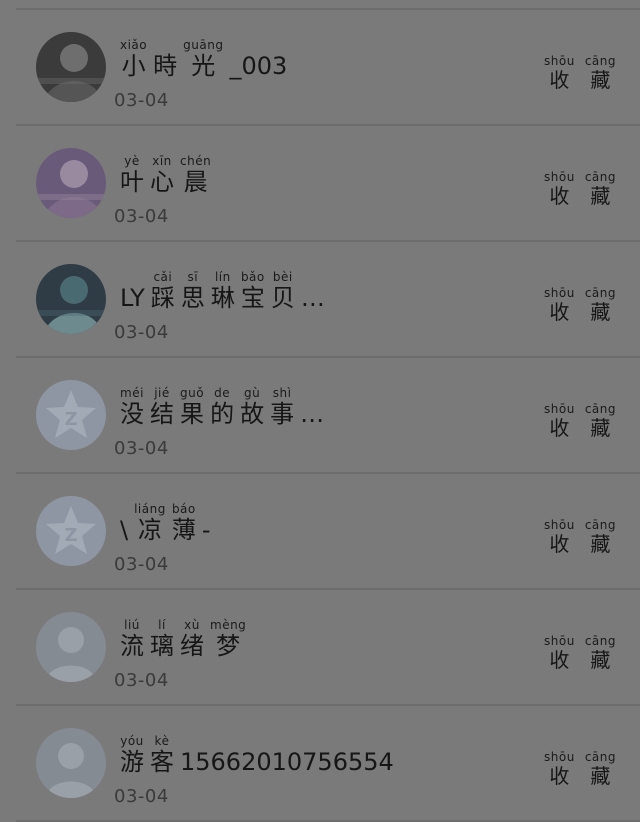 Image resolution: width=640 pixels, height=822 pixels. What do you see at coordinates (222, 414) in the screenshot?
I see `hanzi: 的` at bounding box center [222, 414].